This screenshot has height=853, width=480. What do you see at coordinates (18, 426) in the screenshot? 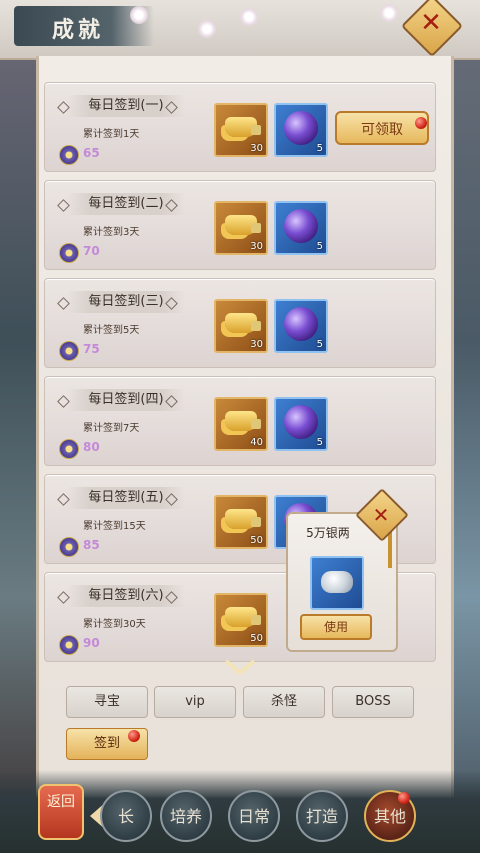
I see `background-left` at bounding box center [18, 426].